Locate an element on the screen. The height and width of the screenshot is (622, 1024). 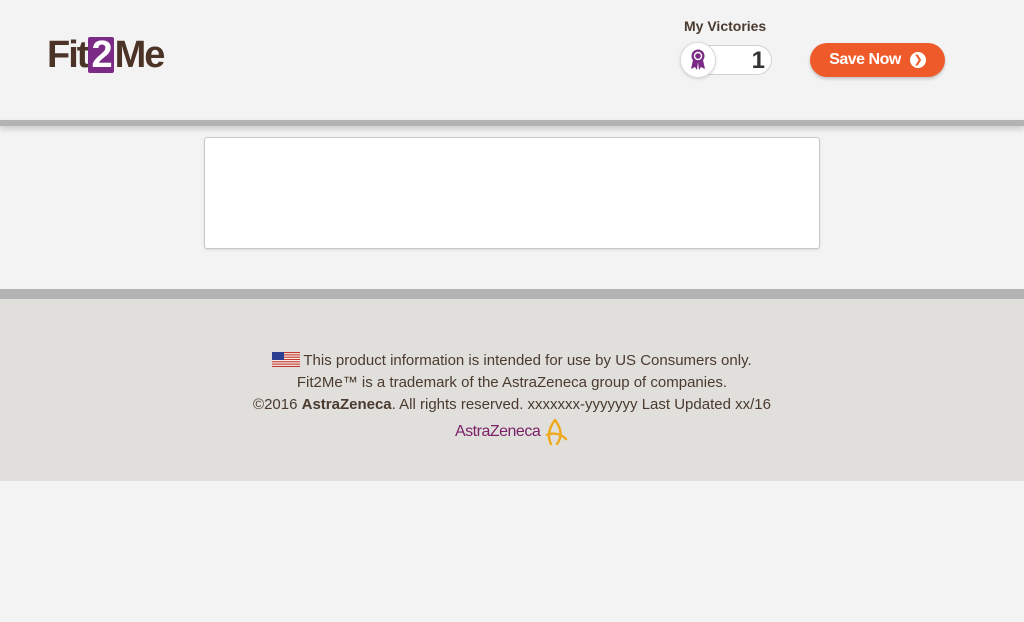
astrazeneca-logo: AstraZeneca is located at coordinates (511, 432).